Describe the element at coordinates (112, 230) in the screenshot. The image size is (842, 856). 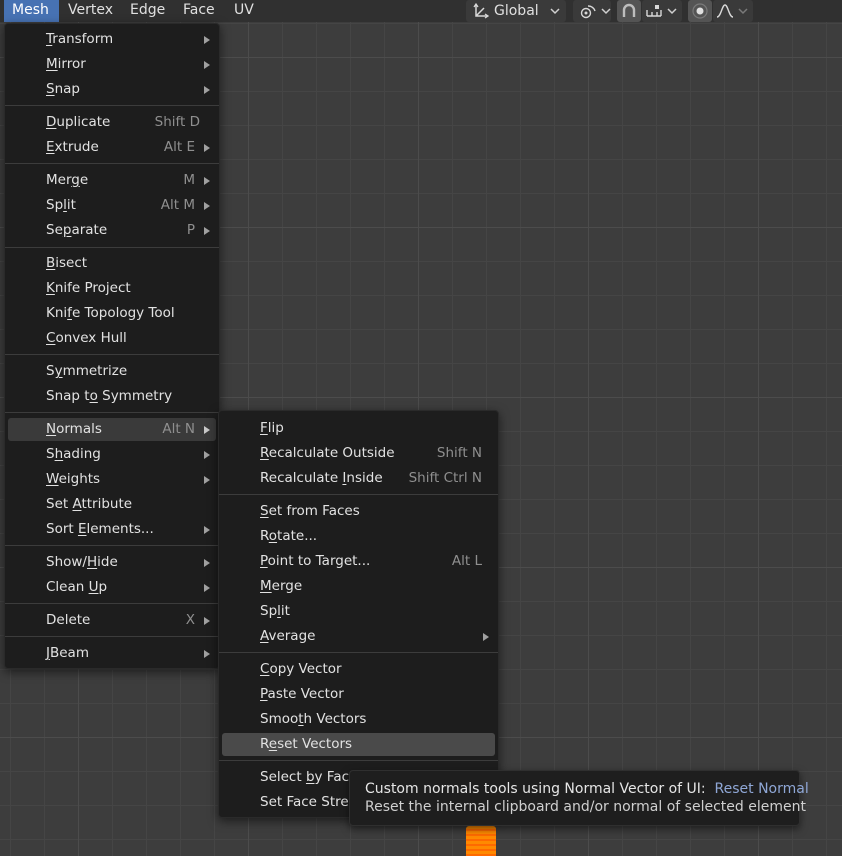
I see `mesh-menu-item-separate: Separate P` at that location.